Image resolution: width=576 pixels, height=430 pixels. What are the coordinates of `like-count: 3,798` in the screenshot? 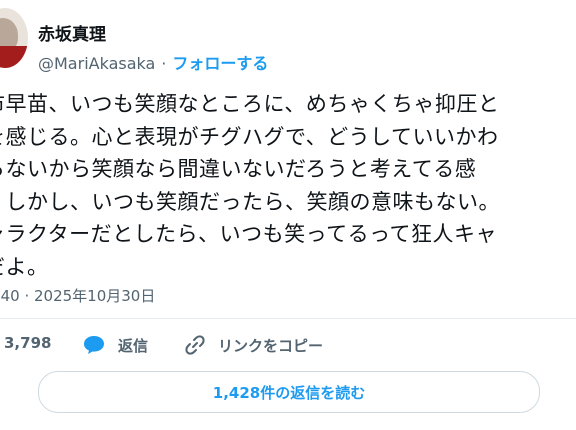 It's located at (27, 343).